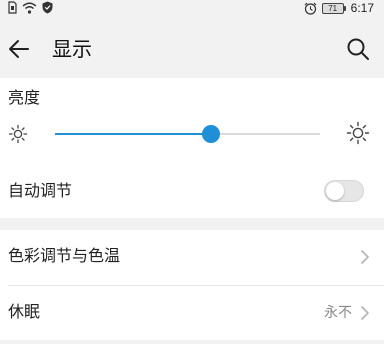  What do you see at coordinates (18, 134) in the screenshot?
I see `sun-small-icon` at bounding box center [18, 134].